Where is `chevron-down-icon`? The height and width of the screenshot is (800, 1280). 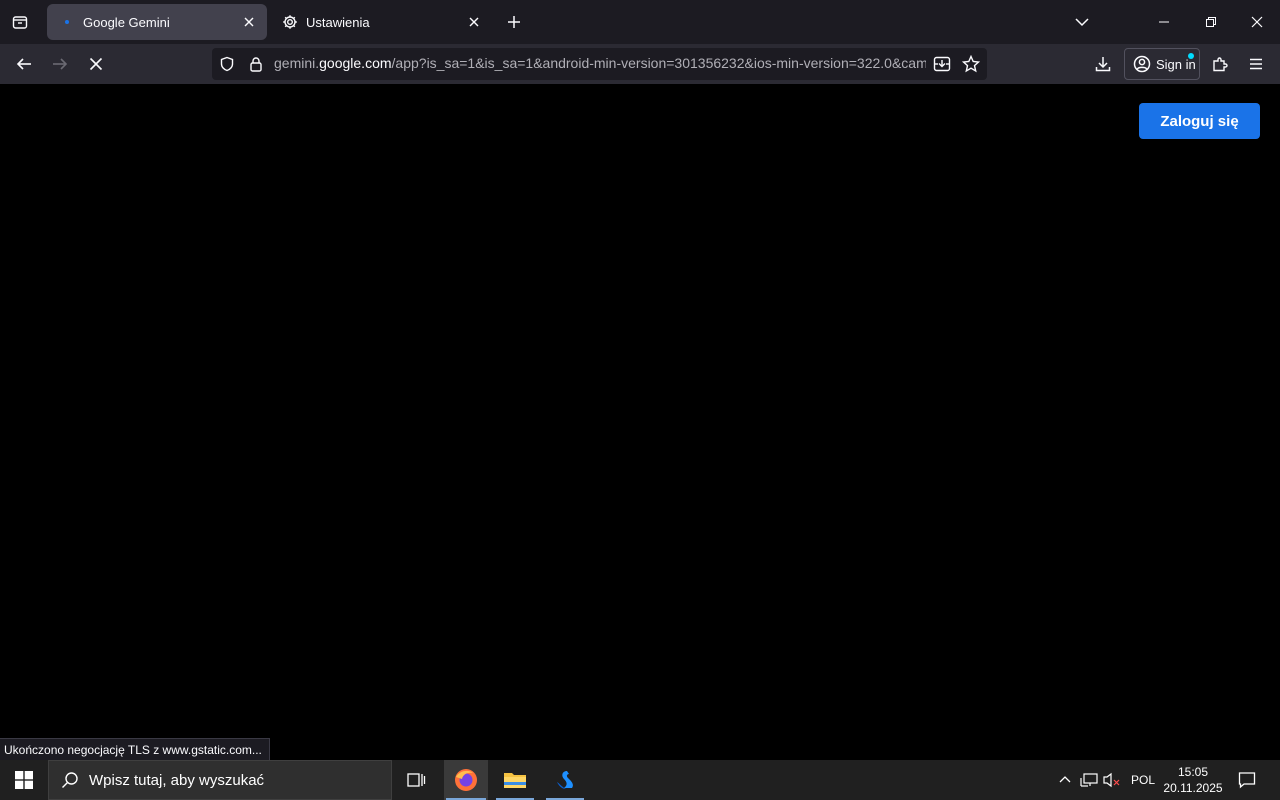
chevron-down-icon is located at coordinates (1082, 22).